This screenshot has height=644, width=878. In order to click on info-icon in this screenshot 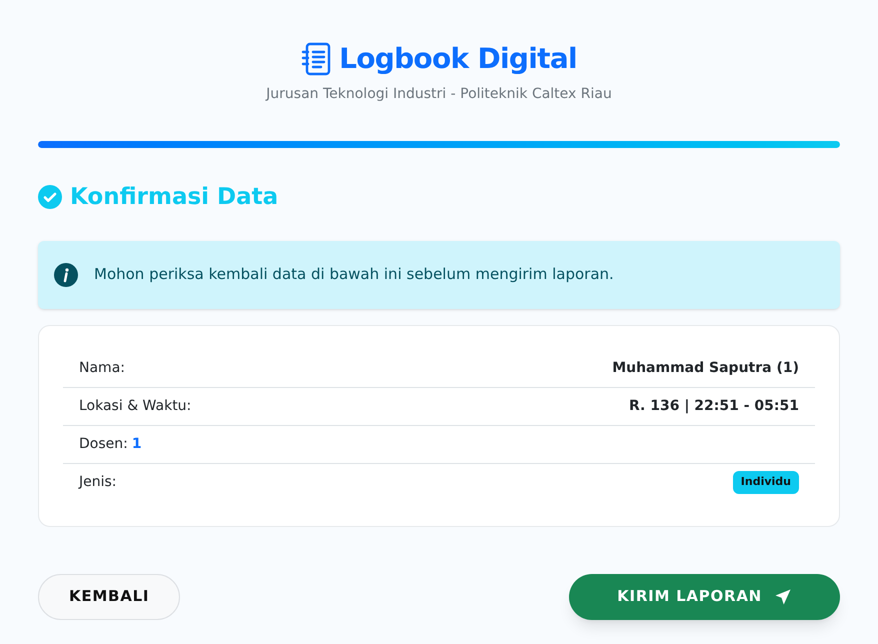, I will do `click(66, 274)`.